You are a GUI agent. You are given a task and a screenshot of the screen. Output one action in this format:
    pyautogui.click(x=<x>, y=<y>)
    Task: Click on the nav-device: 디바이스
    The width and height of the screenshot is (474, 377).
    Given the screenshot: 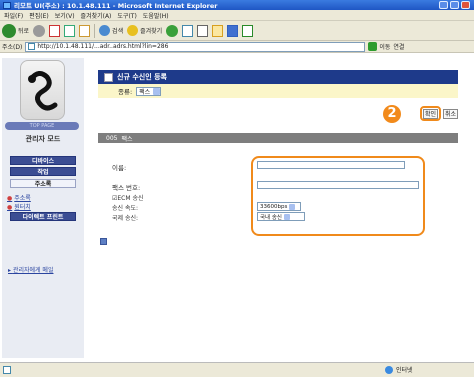 What is the action you would take?
    pyautogui.click(x=43, y=160)
    